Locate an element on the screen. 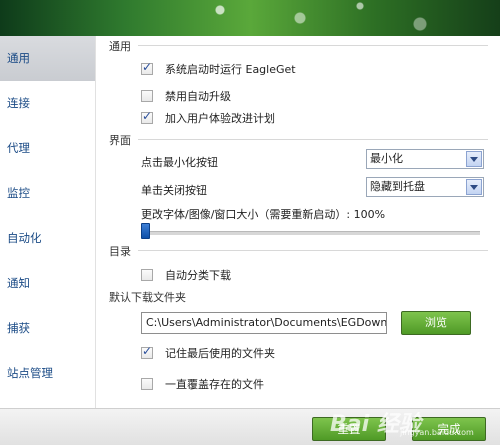 Image resolution: width=500 pixels, height=445 pixels. close-action-value: 隐藏到托盘 is located at coordinates (397, 186).